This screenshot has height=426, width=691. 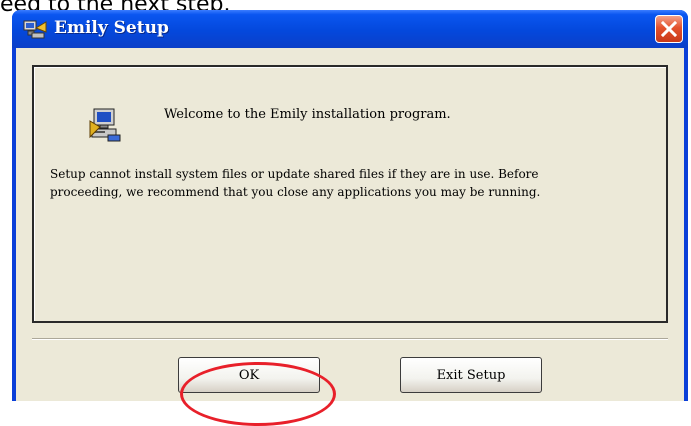 I want to click on window-title: Emily Setup, so click(x=111, y=28).